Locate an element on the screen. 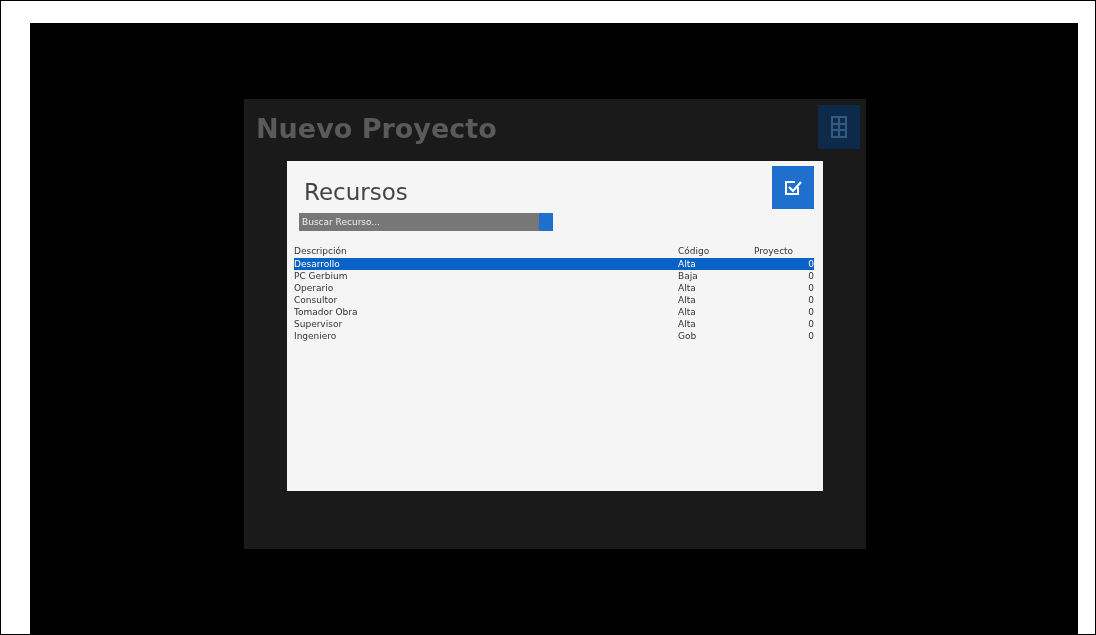  table-row: Tomador Obra Alta 0 is located at coordinates (554, 312).